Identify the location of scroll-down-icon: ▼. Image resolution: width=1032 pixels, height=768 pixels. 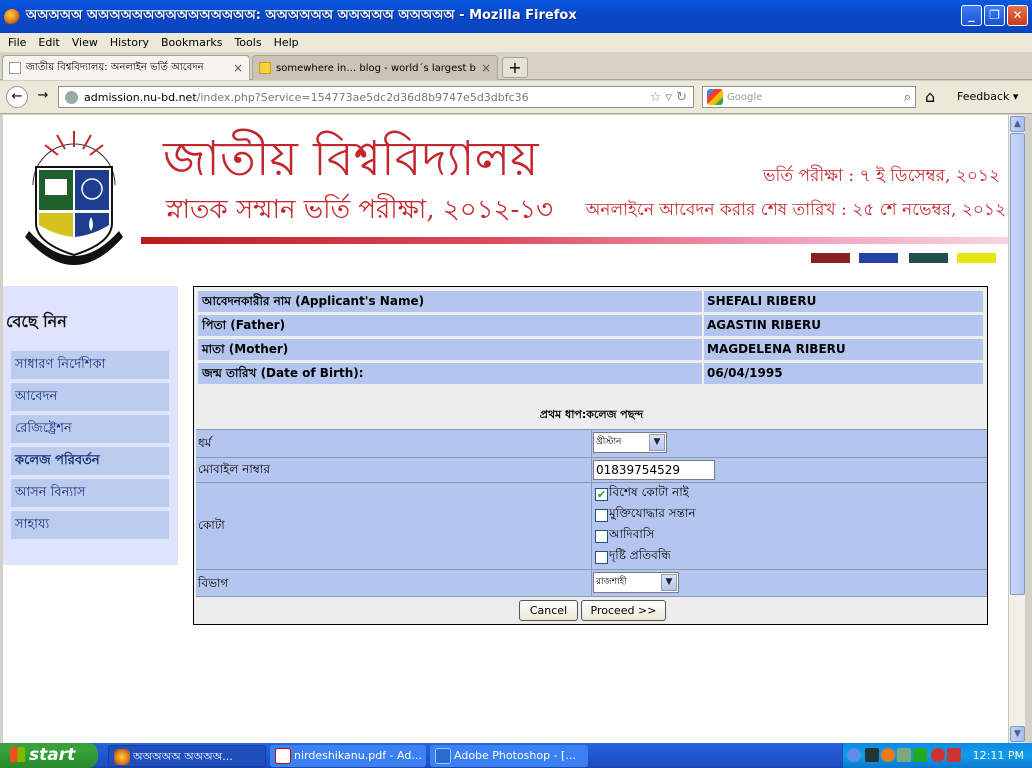
(1017, 734).